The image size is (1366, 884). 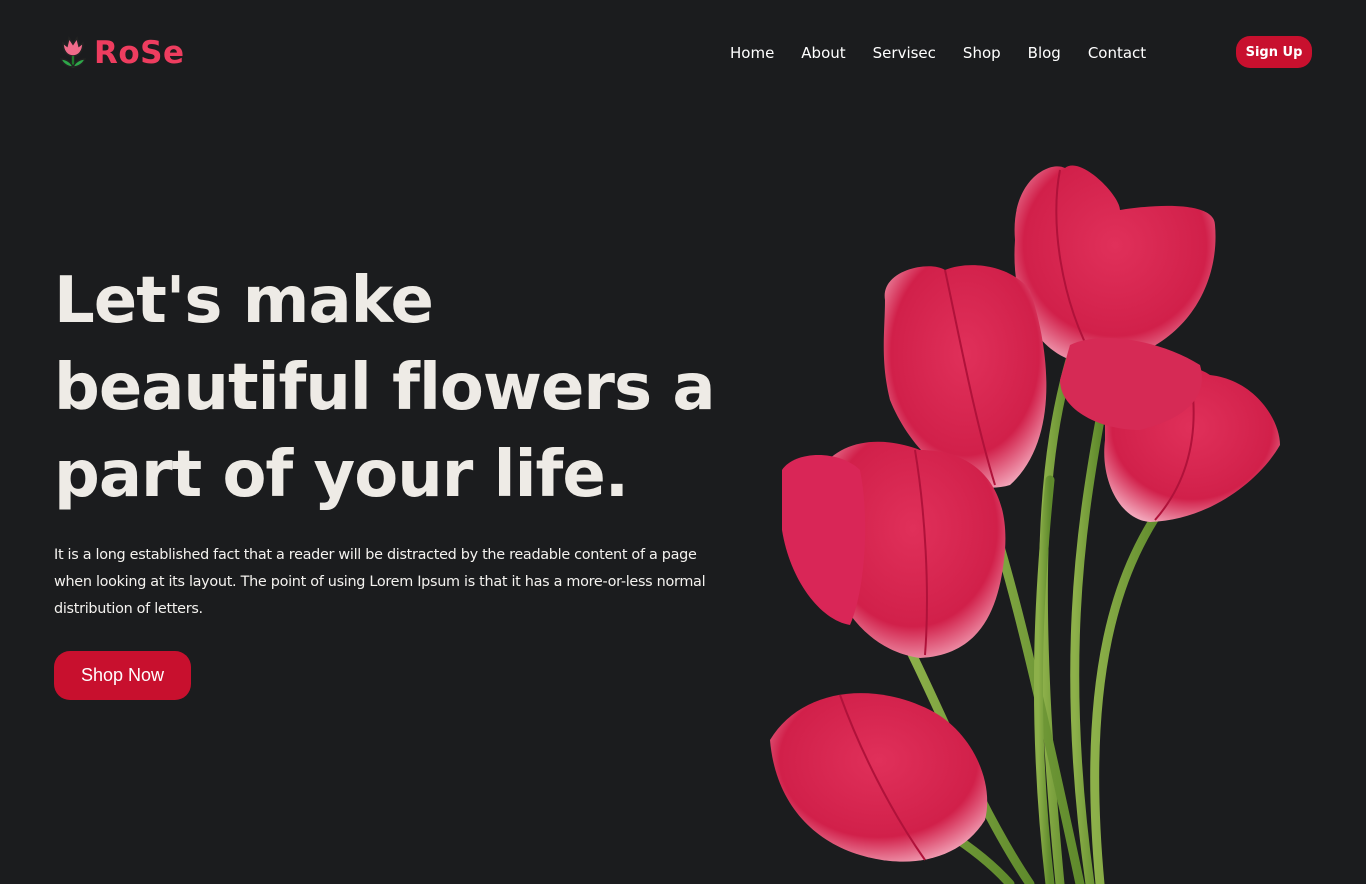 What do you see at coordinates (122, 675) in the screenshot?
I see `shop-now-button: Shop Now` at bounding box center [122, 675].